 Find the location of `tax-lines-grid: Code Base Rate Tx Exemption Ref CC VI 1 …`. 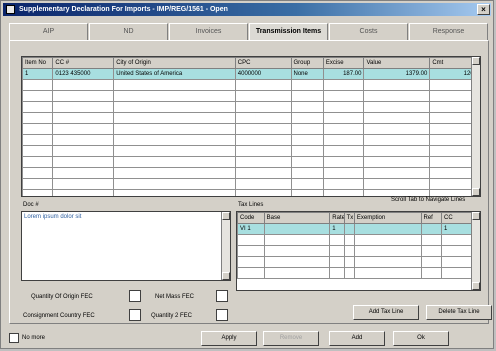

tax-lines-grid: Code Base Rate Tx Exemption Ref CC VI 1 … is located at coordinates (358, 251).